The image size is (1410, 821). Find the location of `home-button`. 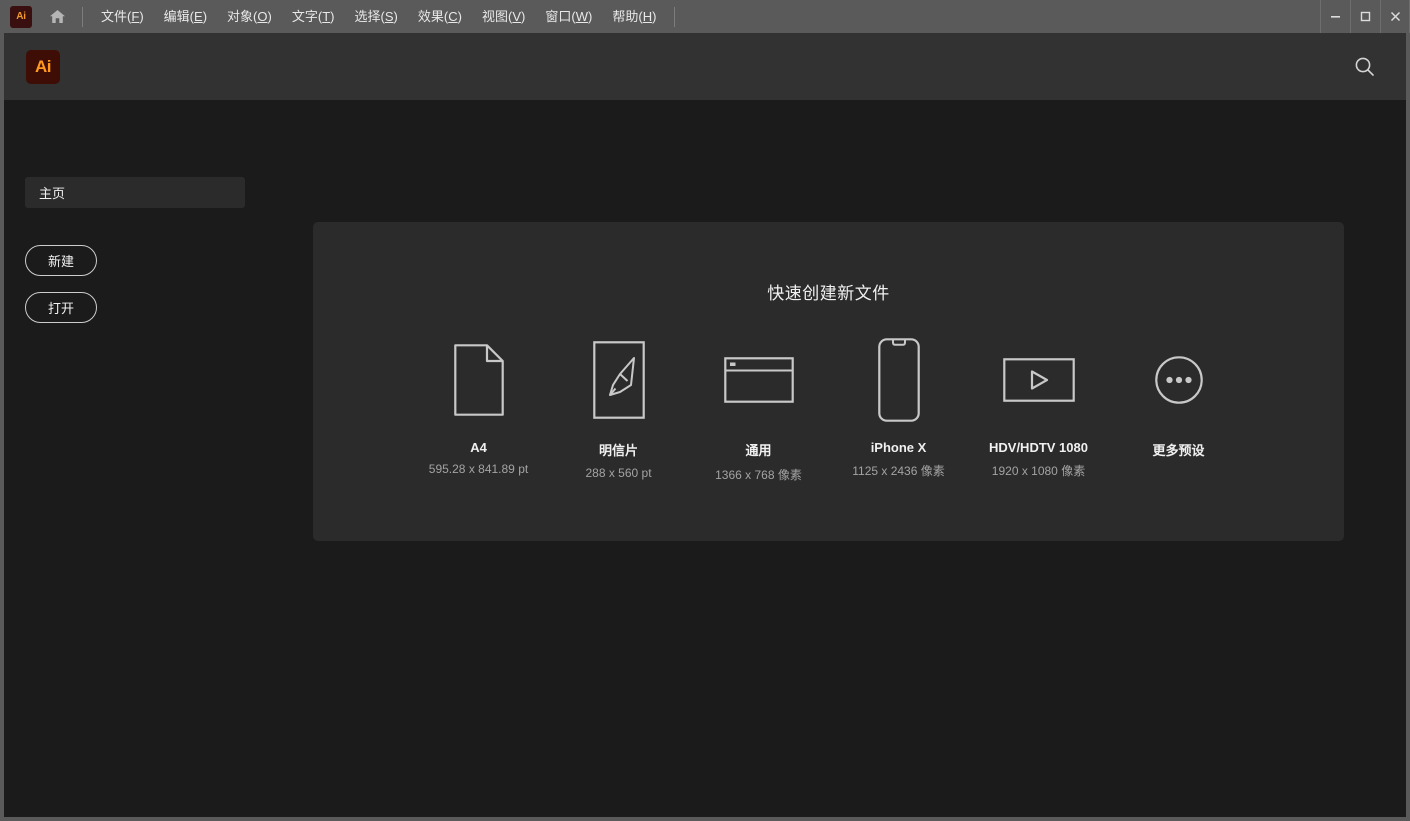

home-button is located at coordinates (57, 16).